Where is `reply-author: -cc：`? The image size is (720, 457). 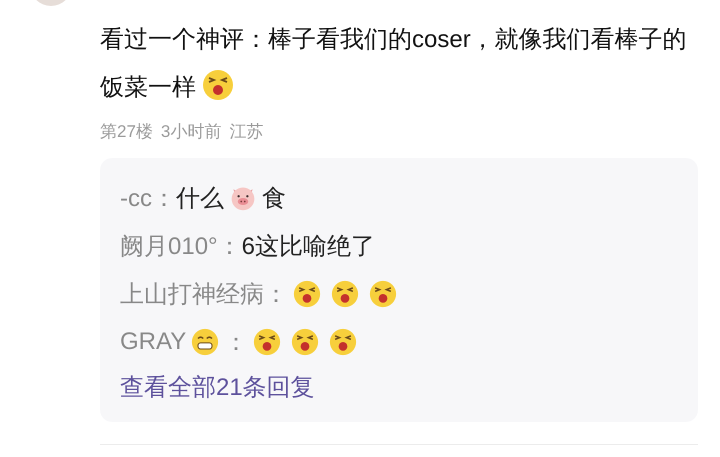 reply-author: -cc： is located at coordinates (148, 198).